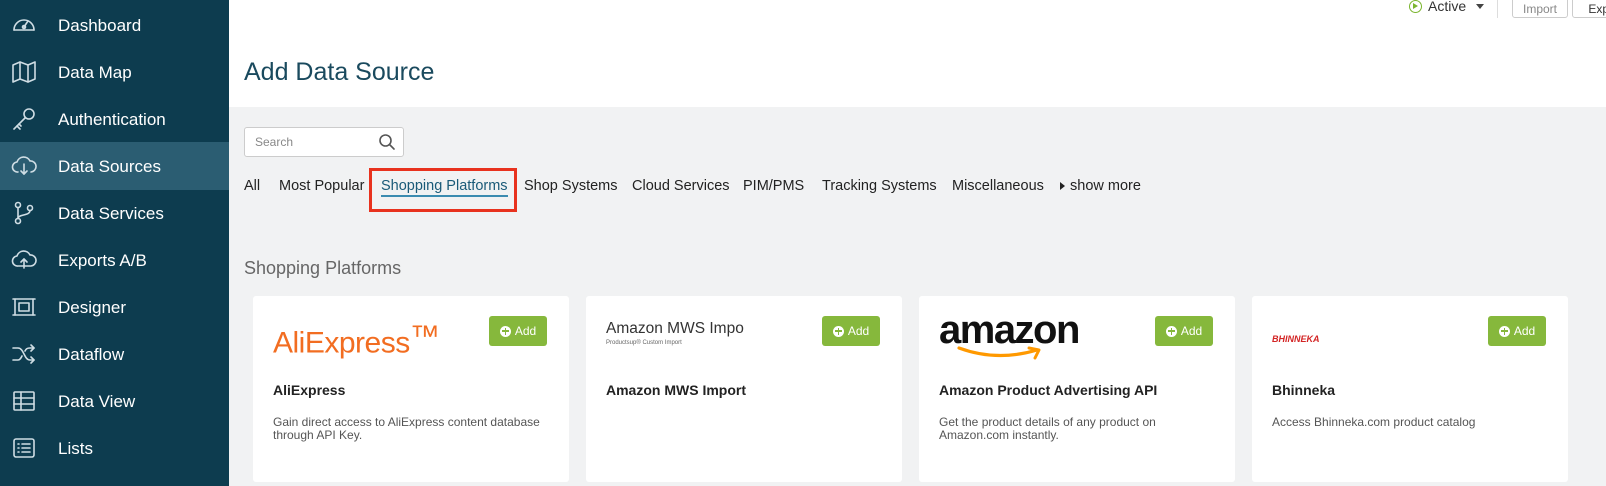 The width and height of the screenshot is (1606, 486). I want to click on key-icon, so click(24, 119).